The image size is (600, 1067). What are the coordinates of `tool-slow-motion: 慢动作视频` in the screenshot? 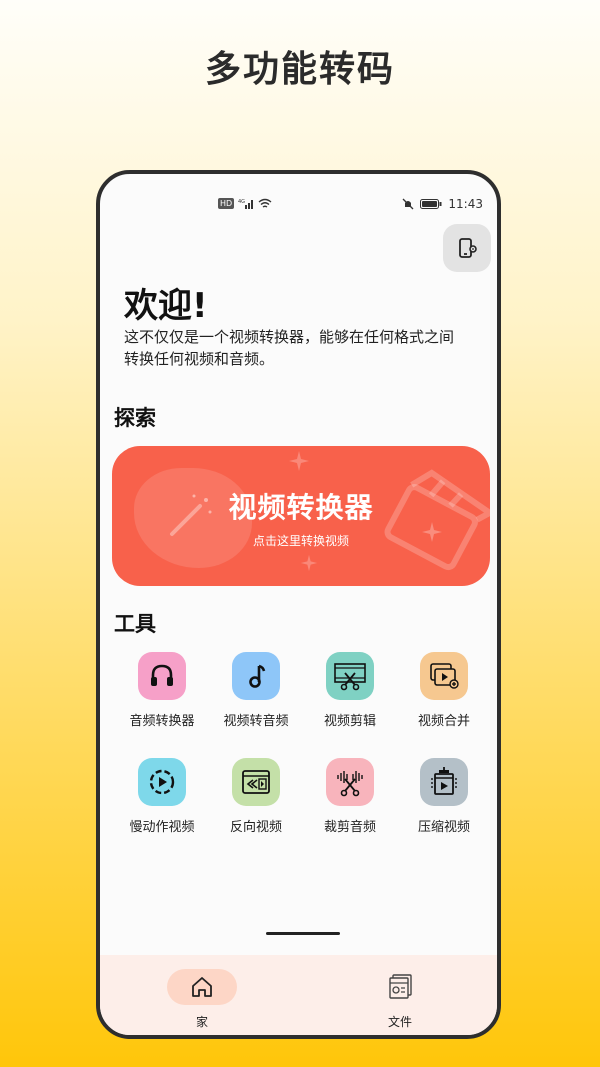 It's located at (162, 796).